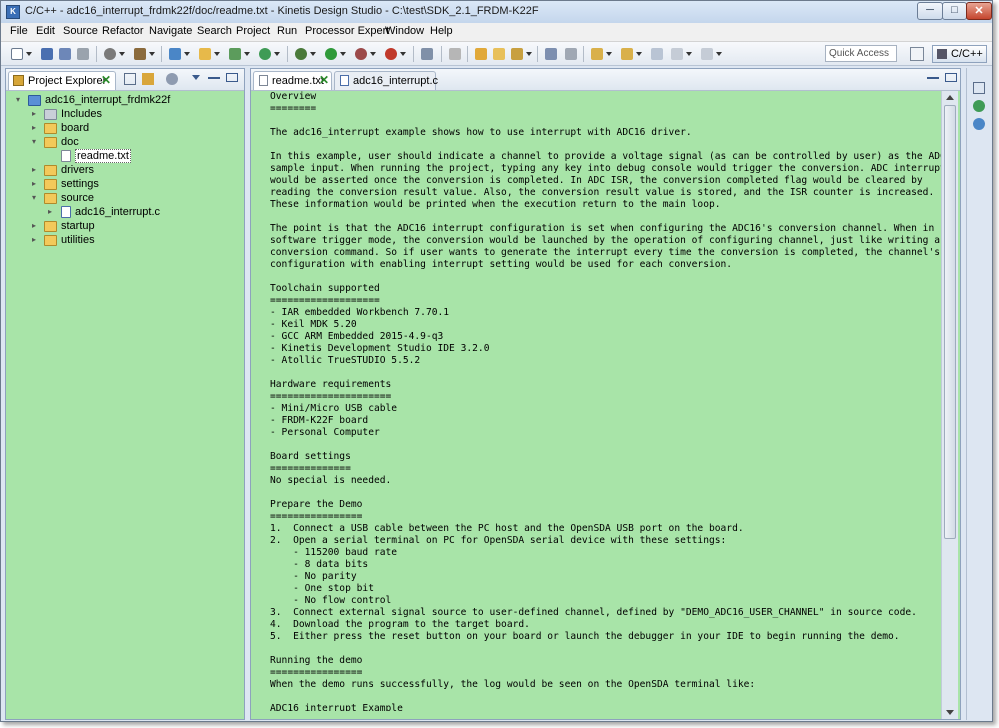 This screenshot has height=728, width=999. What do you see at coordinates (238, 54) in the screenshot?
I see `new-class-button` at bounding box center [238, 54].